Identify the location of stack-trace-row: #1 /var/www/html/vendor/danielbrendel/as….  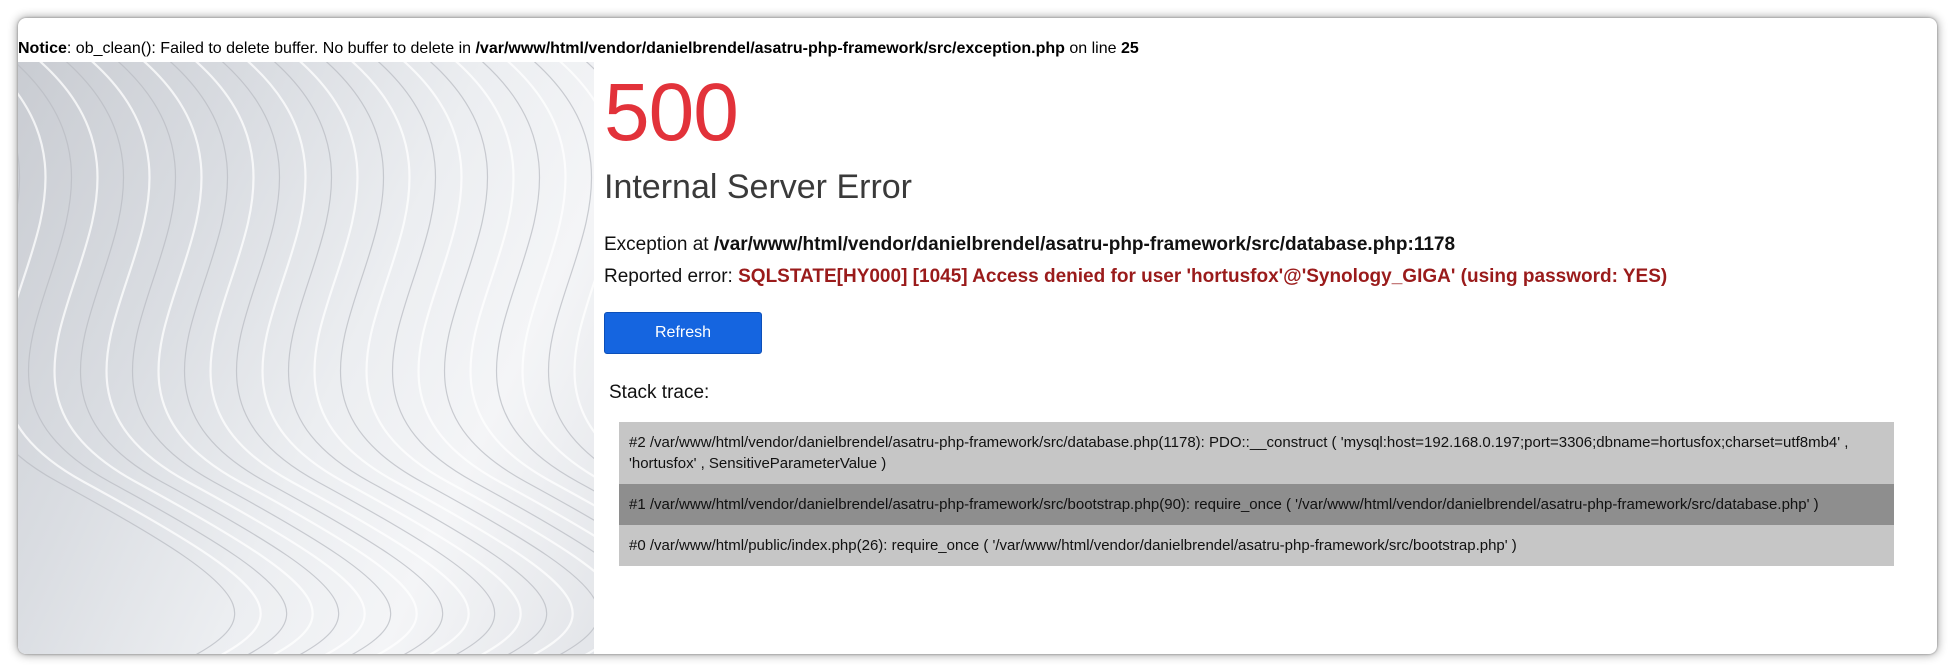
(1256, 504).